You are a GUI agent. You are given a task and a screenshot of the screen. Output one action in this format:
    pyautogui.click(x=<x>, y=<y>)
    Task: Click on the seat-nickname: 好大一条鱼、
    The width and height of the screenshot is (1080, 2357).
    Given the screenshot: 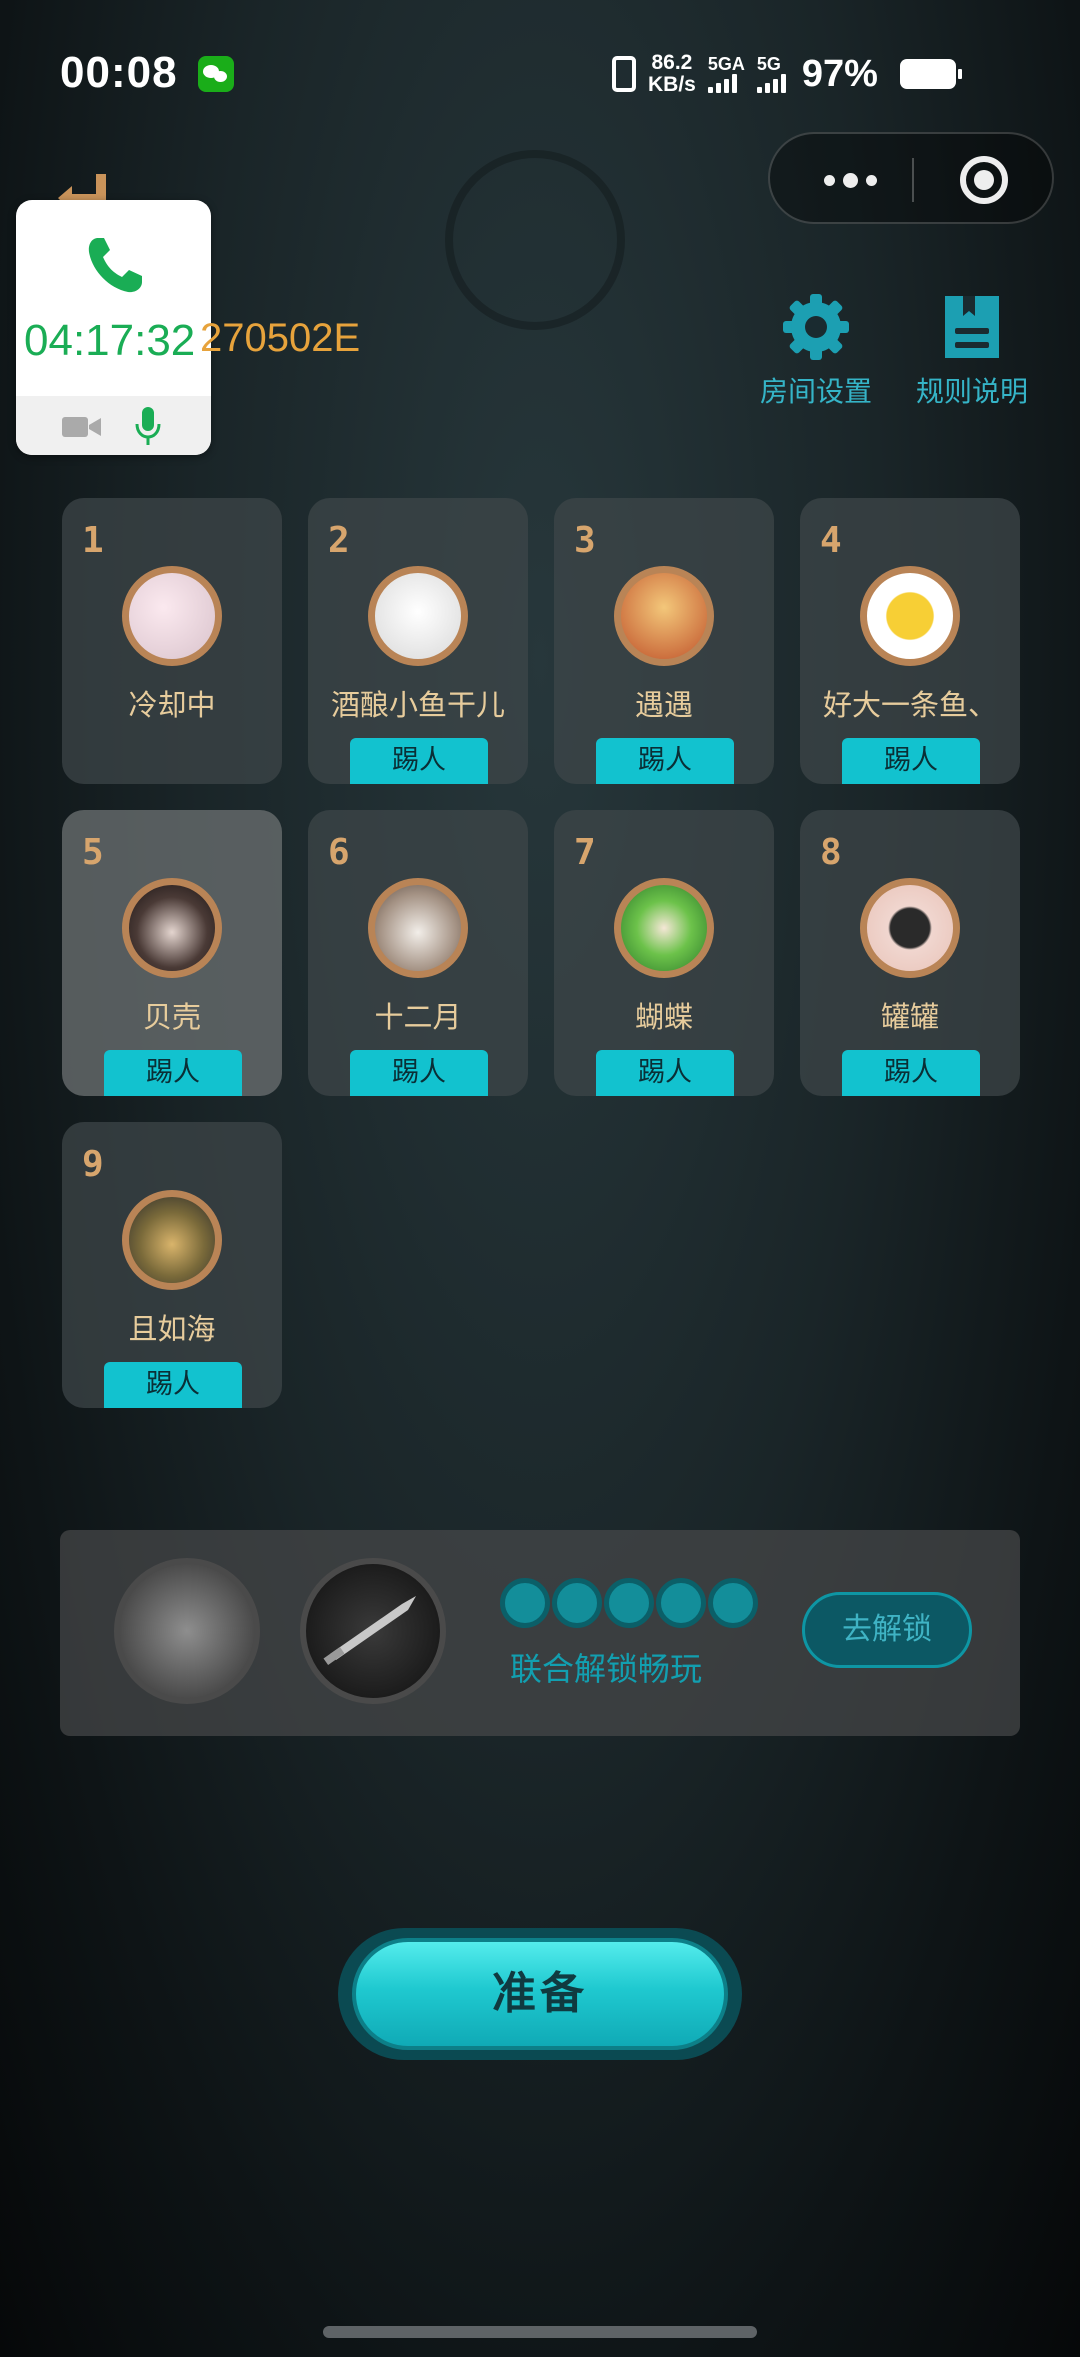 What is the action you would take?
    pyautogui.click(x=909, y=705)
    